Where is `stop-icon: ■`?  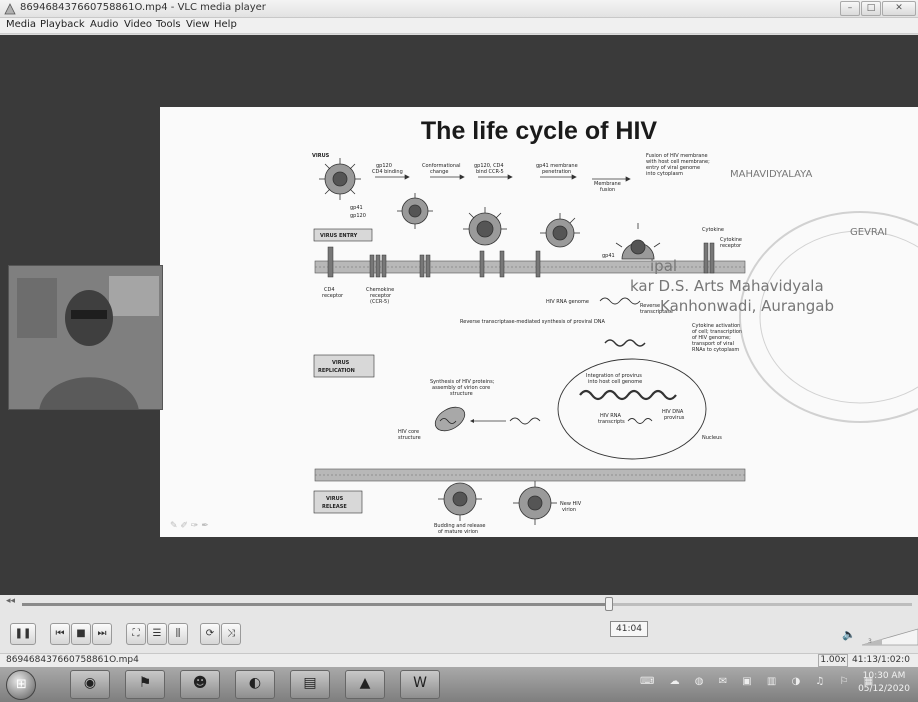 stop-icon: ■ is located at coordinates (81, 633).